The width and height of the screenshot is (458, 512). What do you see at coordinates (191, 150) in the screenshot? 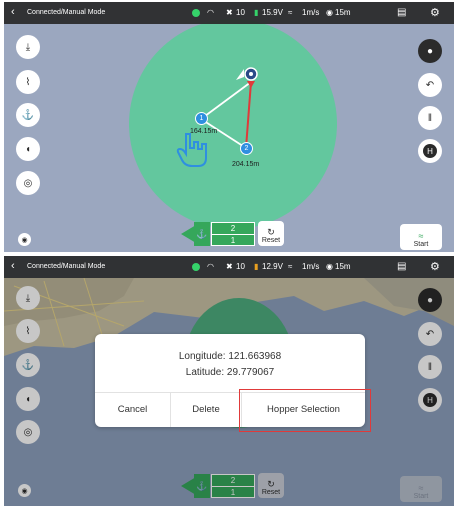
I see `hand-cursor-icon` at bounding box center [191, 150].